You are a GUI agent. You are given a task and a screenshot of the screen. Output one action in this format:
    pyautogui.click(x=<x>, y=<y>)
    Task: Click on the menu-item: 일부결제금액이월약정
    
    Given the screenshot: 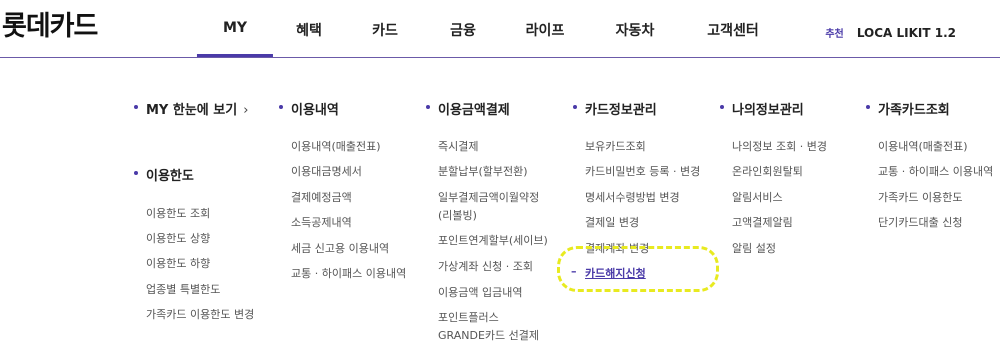 What is the action you would take?
    pyautogui.click(x=488, y=197)
    